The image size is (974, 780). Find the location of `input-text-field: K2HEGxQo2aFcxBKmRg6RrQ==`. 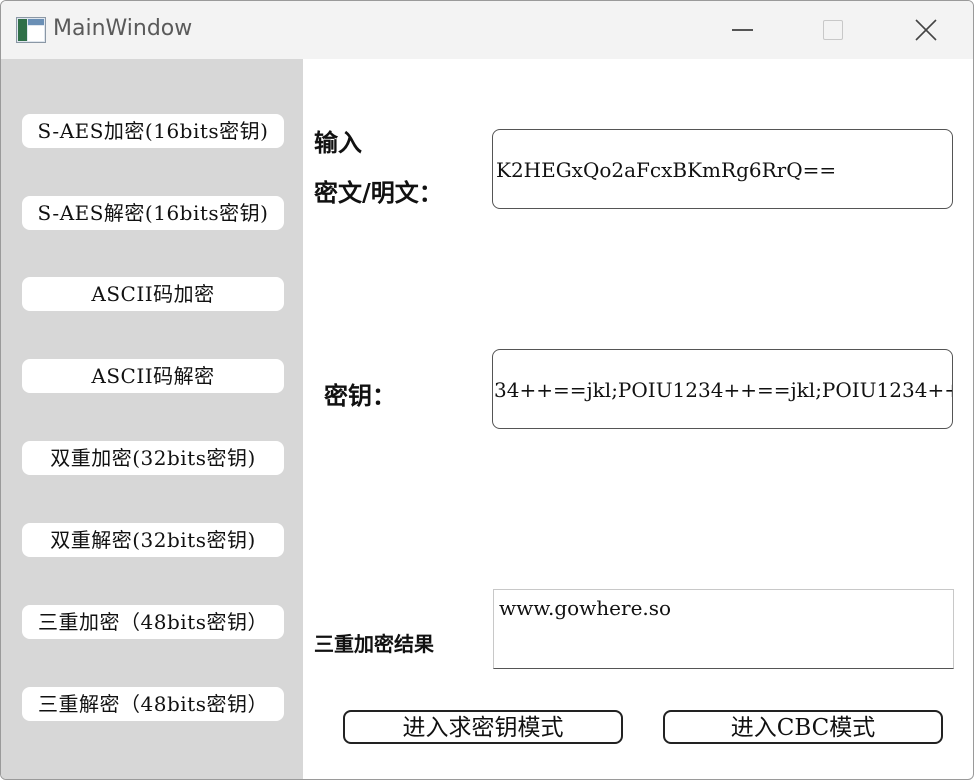

input-text-field: K2HEGxQo2aFcxBKmRg6RrQ== is located at coordinates (722, 169).